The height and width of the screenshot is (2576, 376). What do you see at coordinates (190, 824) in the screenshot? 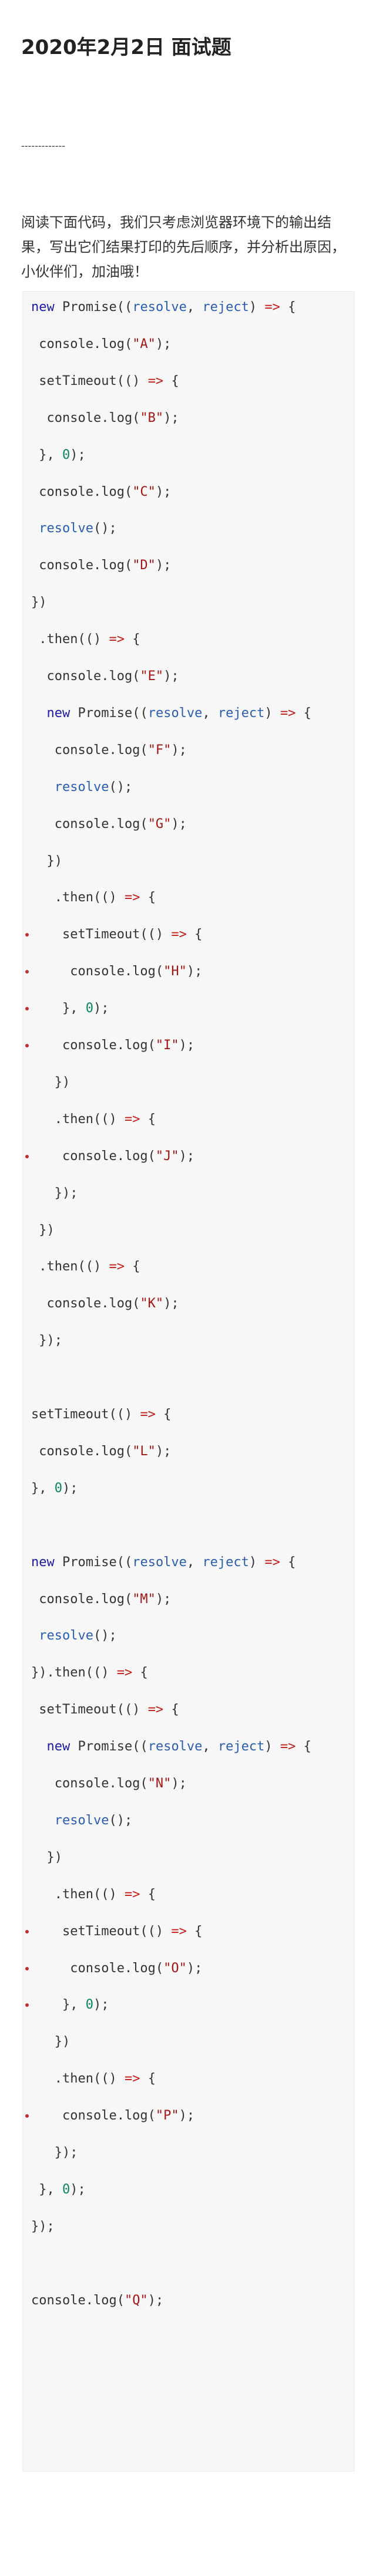
I see `code-line: console.log("G");` at bounding box center [190, 824].